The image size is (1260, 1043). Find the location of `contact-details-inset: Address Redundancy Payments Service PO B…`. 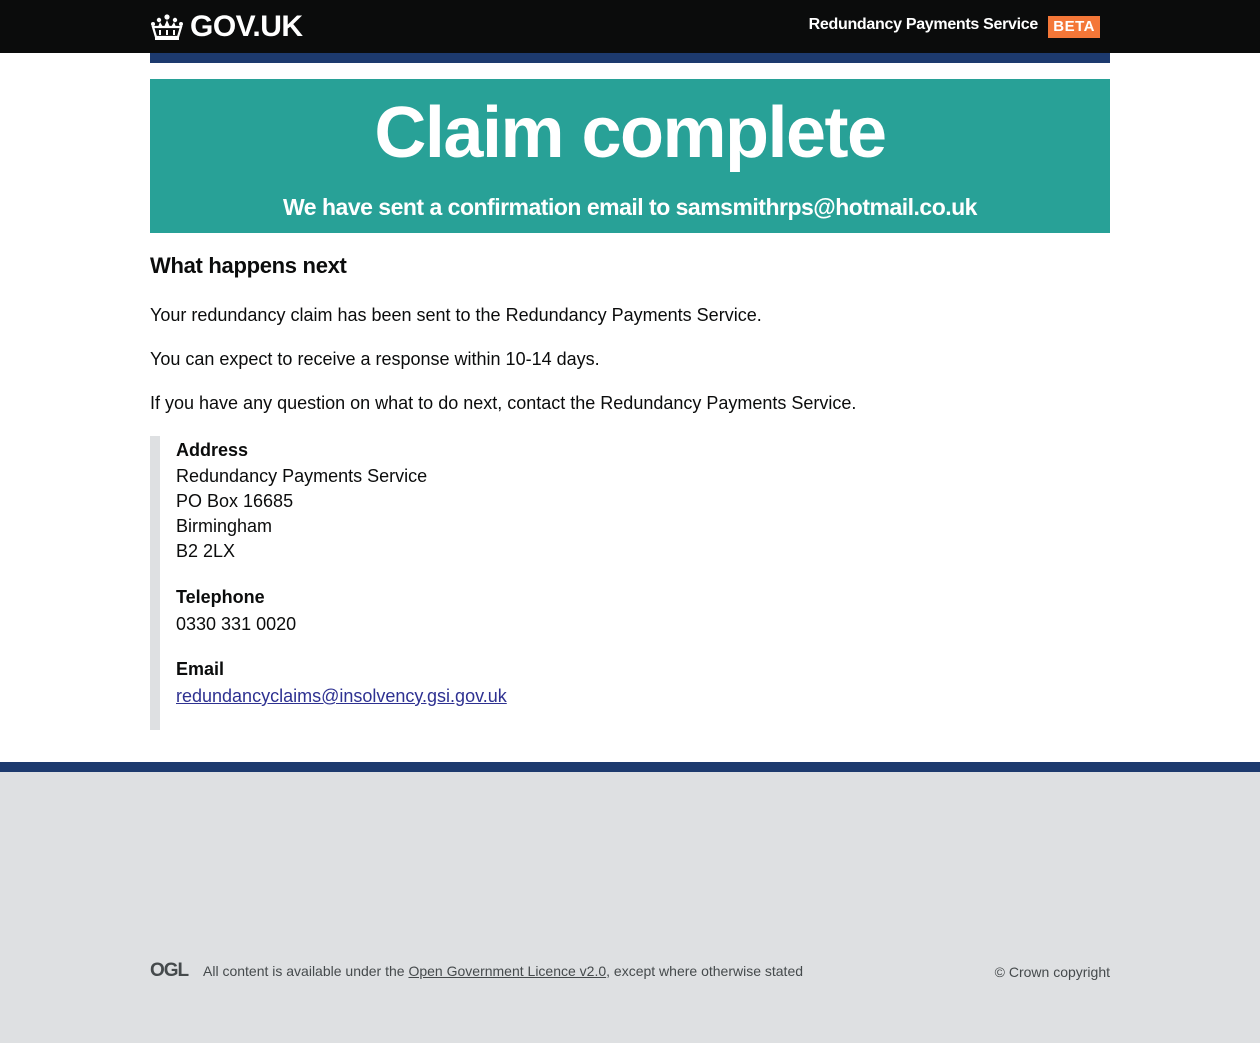

contact-details-inset: Address Redundancy Payments Service PO B… is located at coordinates (450, 583).